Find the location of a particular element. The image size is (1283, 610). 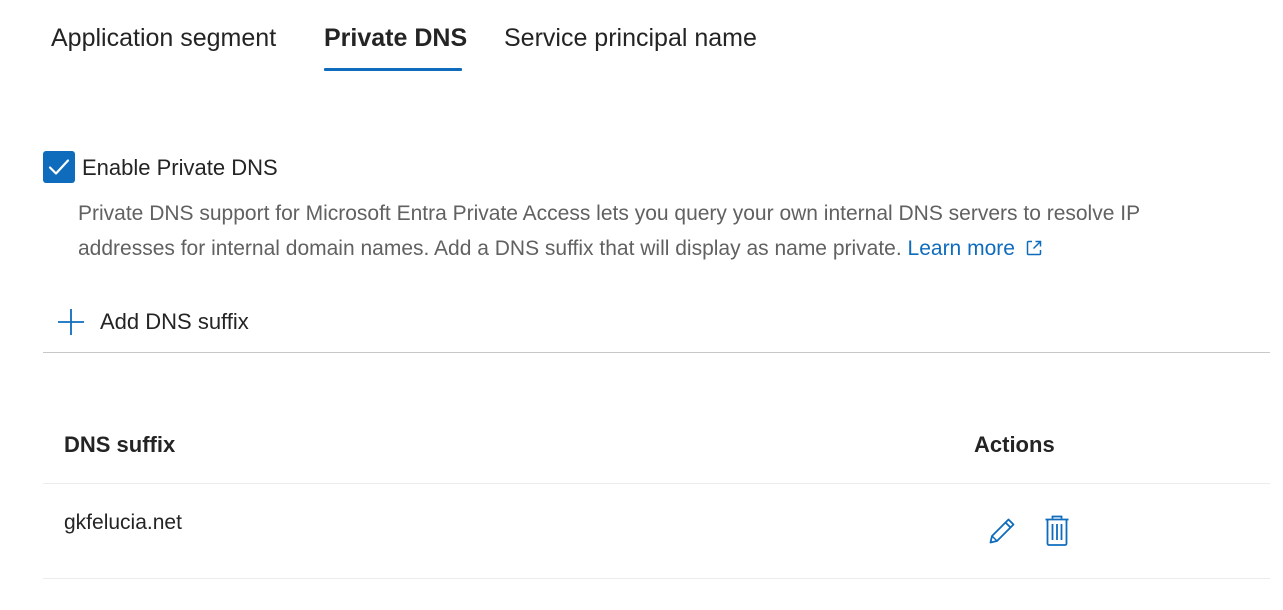

plus-icon is located at coordinates (71, 322).